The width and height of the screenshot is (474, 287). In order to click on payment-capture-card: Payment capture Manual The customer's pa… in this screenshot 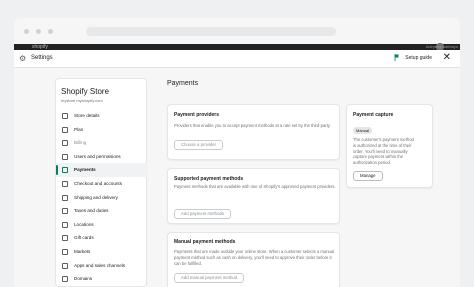, I will do `click(389, 146)`.